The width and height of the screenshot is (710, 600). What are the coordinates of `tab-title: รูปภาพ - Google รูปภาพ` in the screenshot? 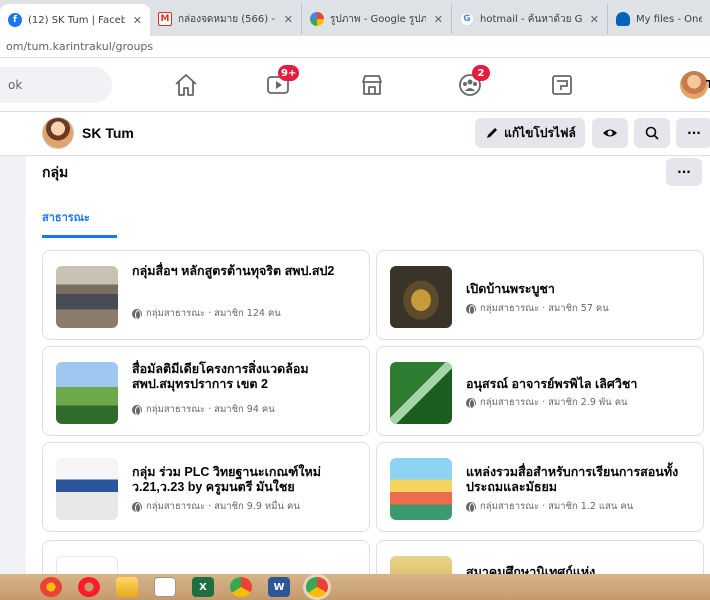 It's located at (378, 19).